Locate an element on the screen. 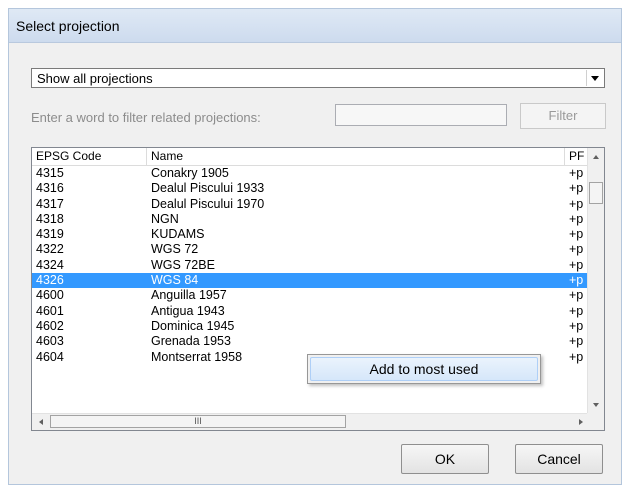 This screenshot has width=623, height=485. cell-epsg-code: 4318 is located at coordinates (50, 218).